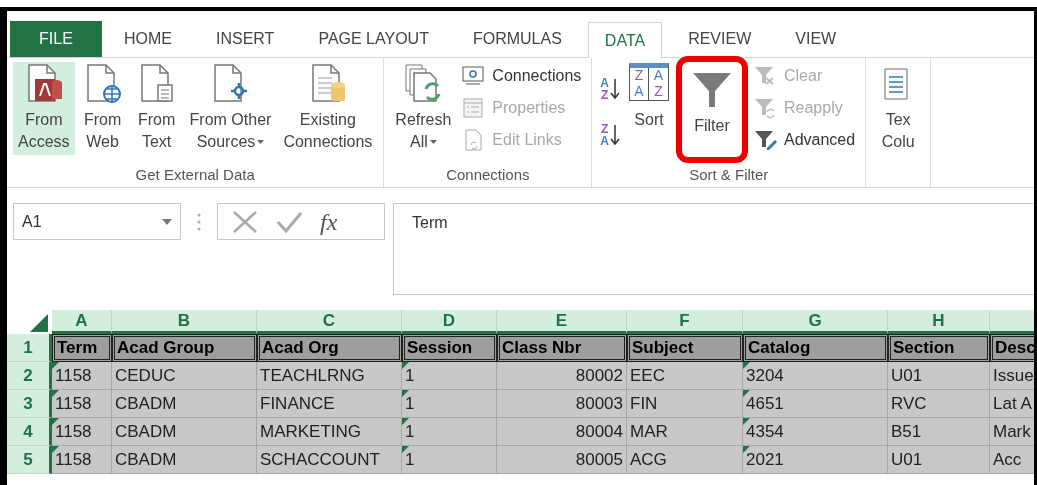  I want to click on ribbon-button: Z A A Z Sort, so click(649, 97).